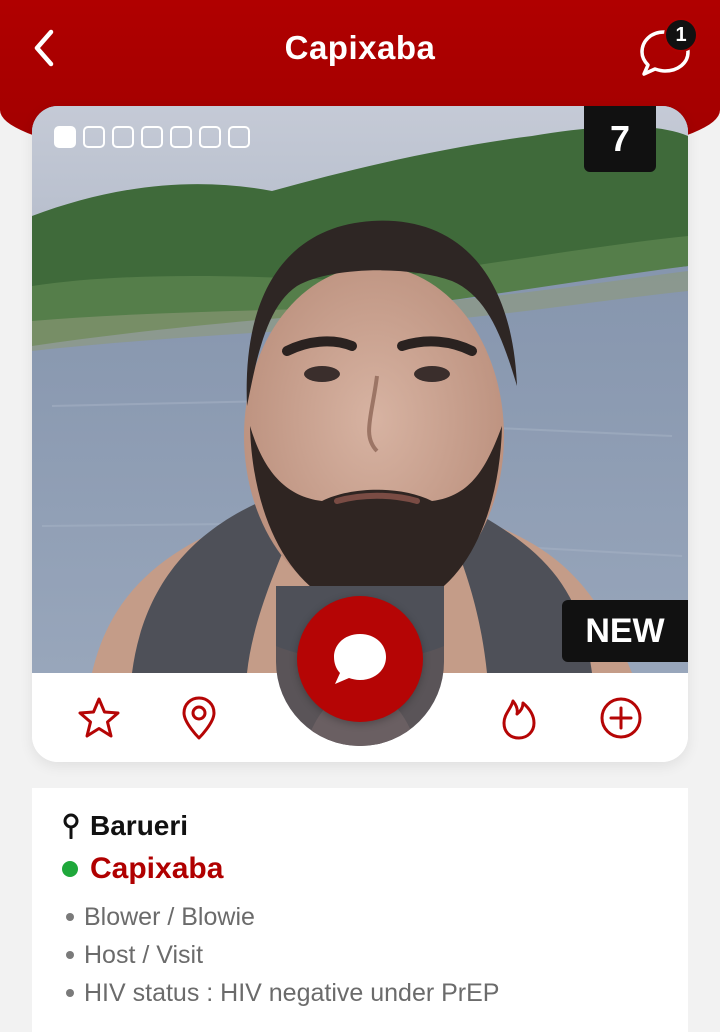  What do you see at coordinates (169, 917) in the screenshot?
I see `tag-text: Blower / Blowie` at bounding box center [169, 917].